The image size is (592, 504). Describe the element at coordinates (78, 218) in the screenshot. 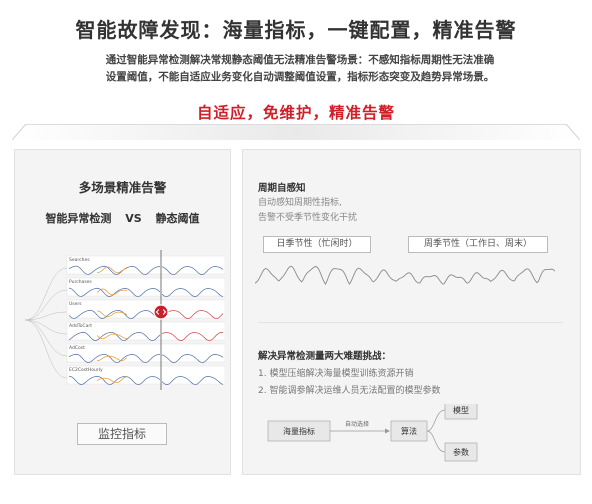

I see `comparison-smart-label: 智能异常检测` at that location.